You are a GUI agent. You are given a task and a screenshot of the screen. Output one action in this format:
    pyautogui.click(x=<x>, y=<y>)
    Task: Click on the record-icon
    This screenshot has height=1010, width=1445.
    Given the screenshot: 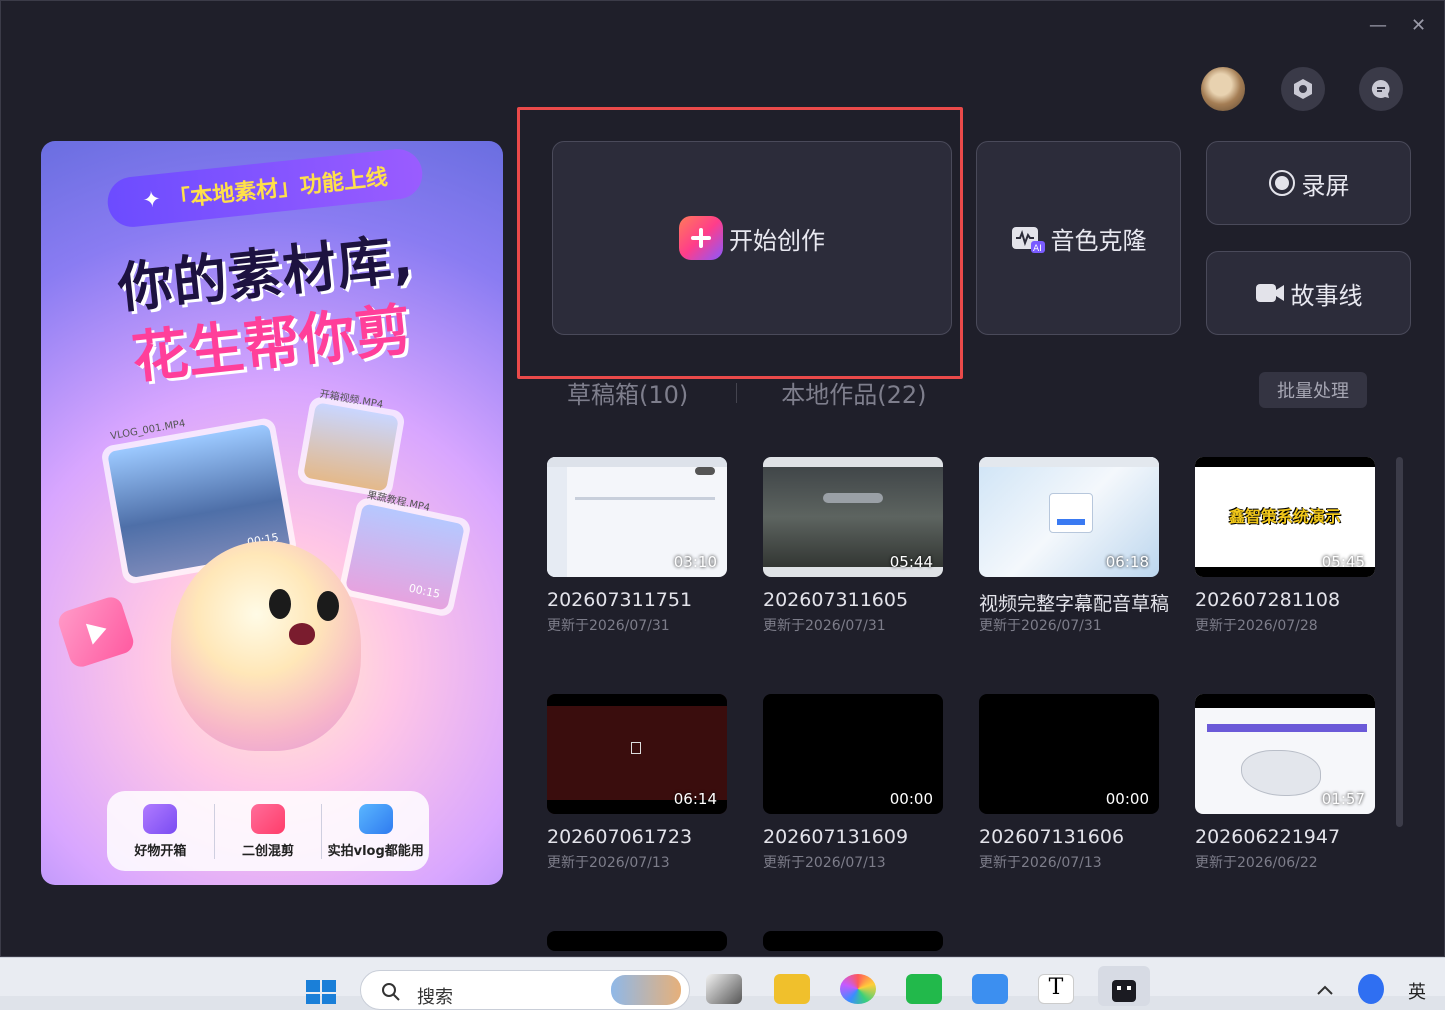 What is the action you would take?
    pyautogui.click(x=1281, y=183)
    